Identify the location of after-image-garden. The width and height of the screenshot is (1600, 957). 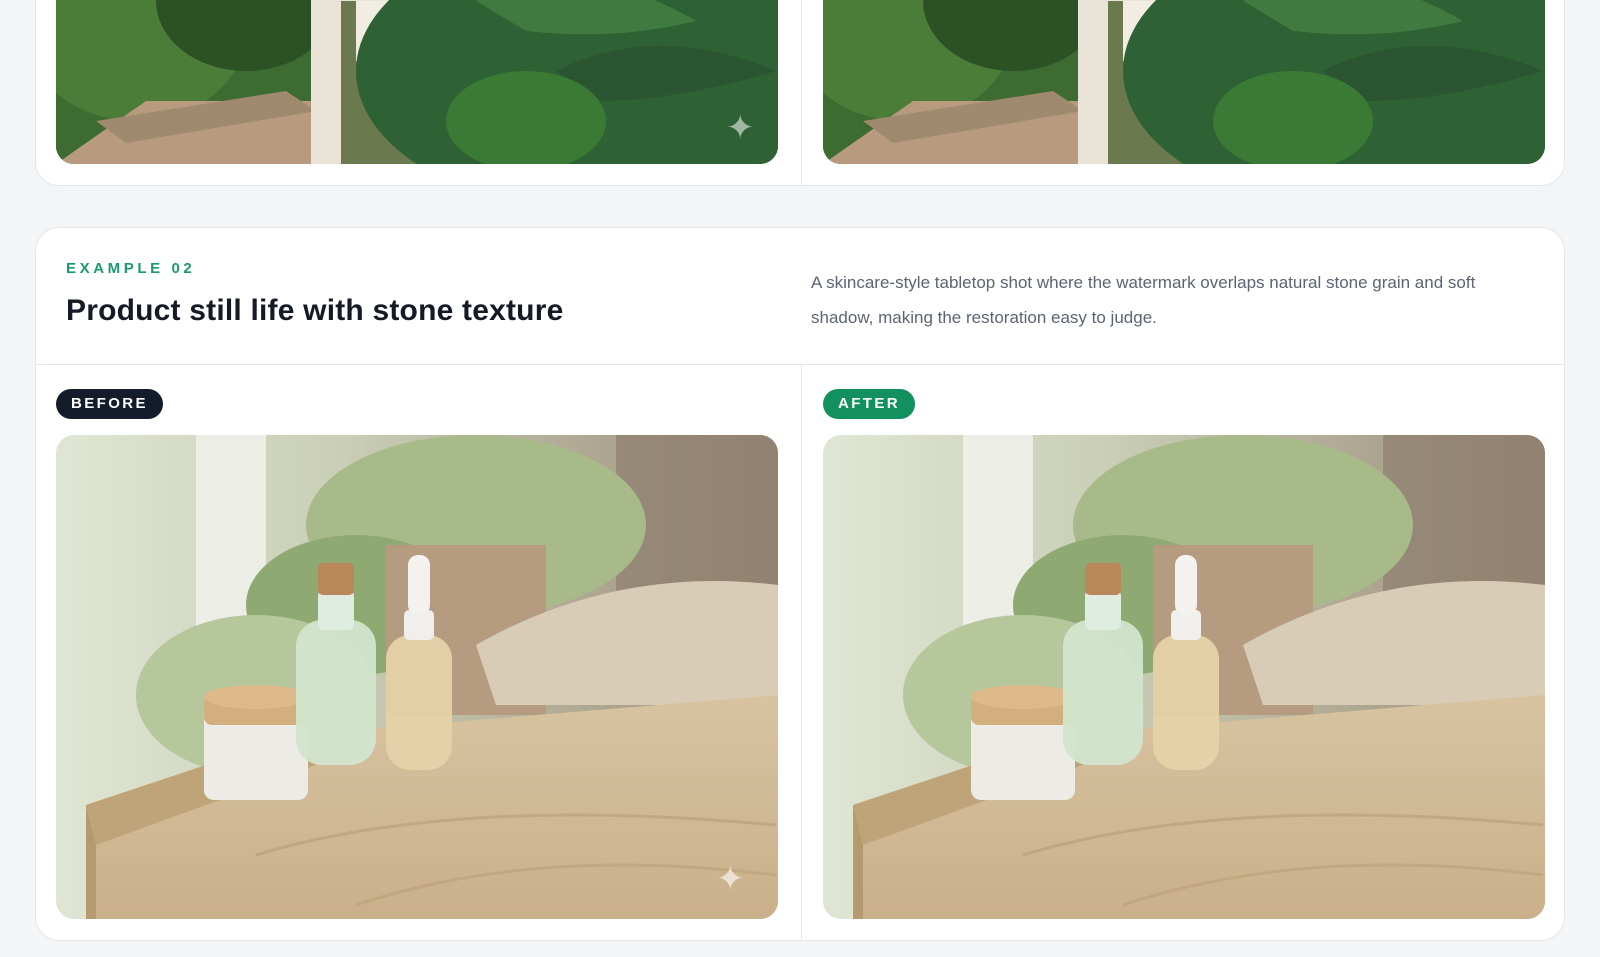
(1184, 82).